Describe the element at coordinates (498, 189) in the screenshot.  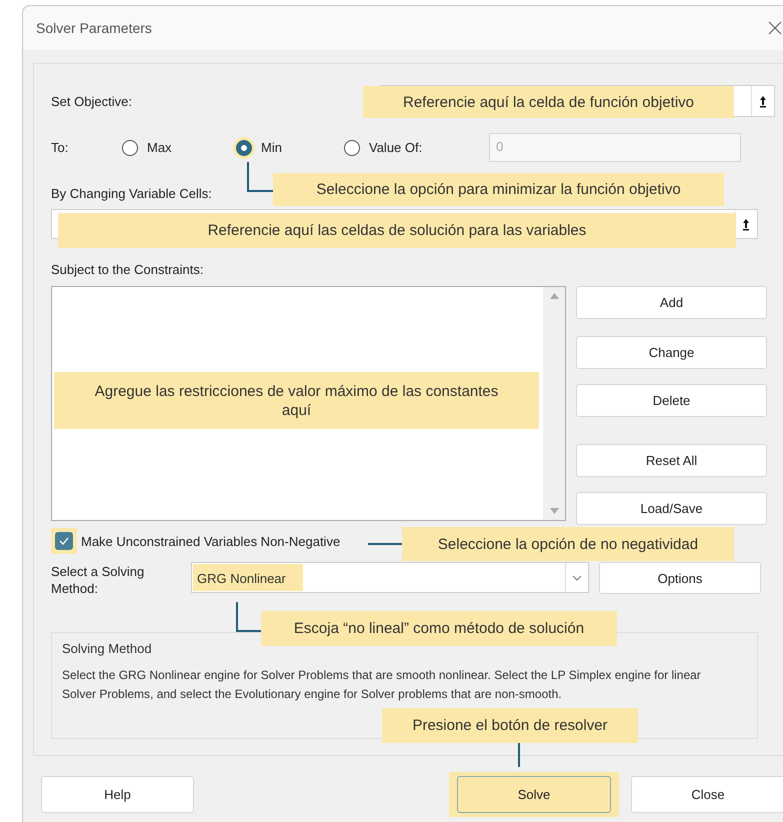
I see `annotation-tooltip: Seleccione la opción para minimizar la función objetivo` at that location.